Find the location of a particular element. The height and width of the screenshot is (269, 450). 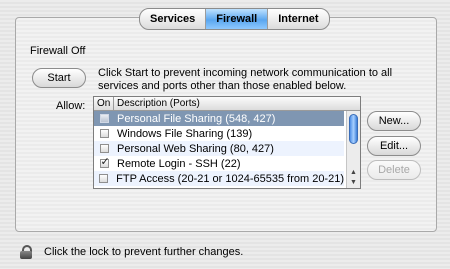

table-header: On Description (Ports) is located at coordinates (227, 104).